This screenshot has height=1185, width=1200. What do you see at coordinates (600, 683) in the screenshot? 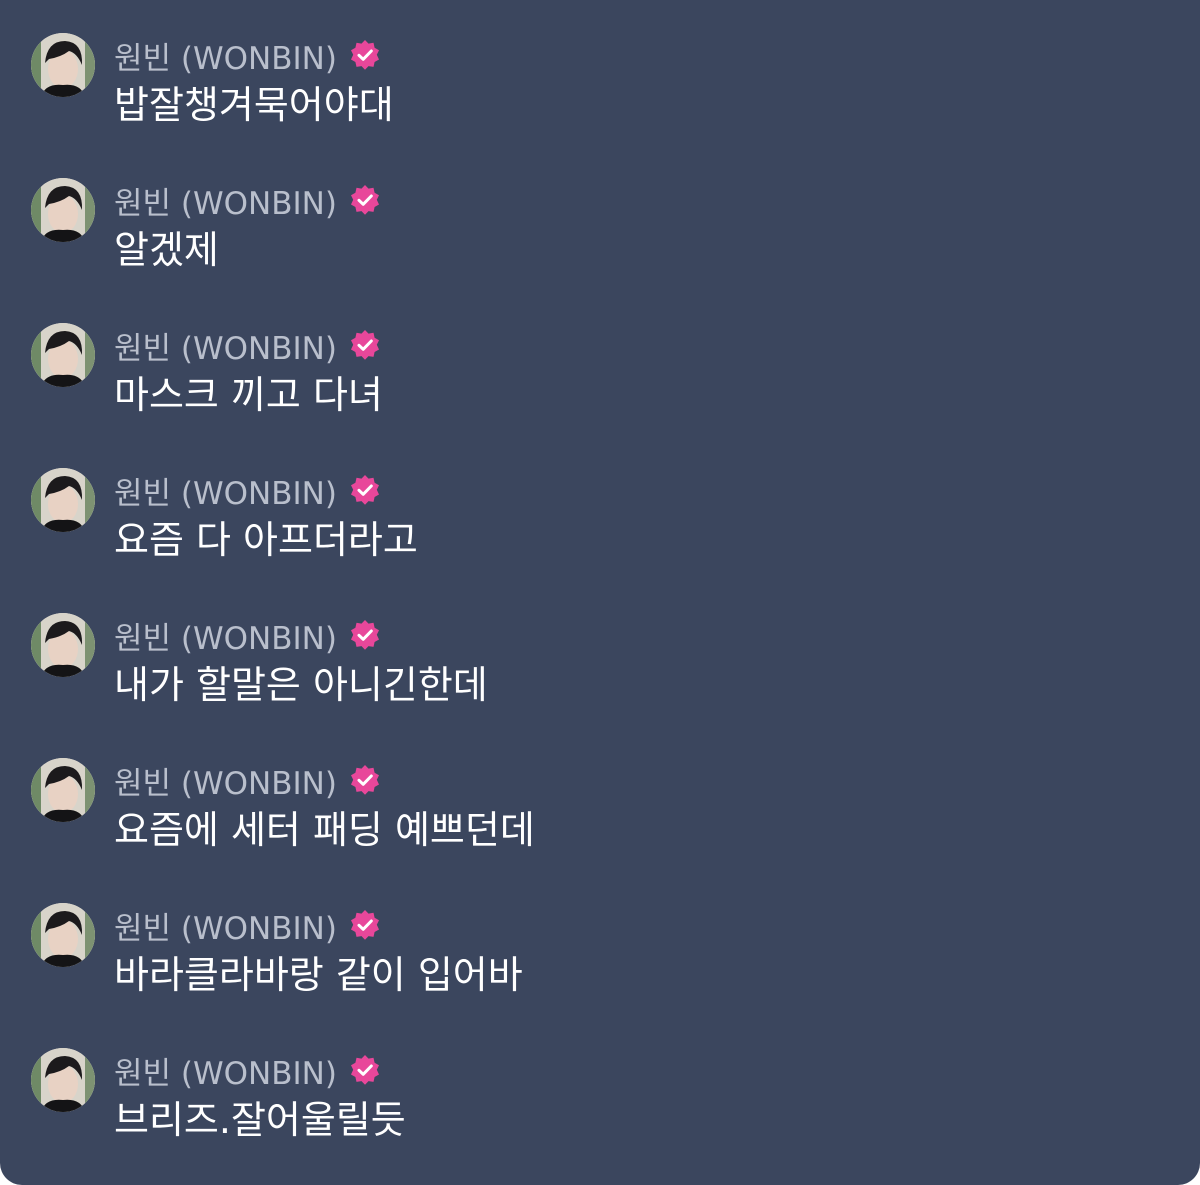
I see `message-item: 원빈 (WONBIN) 내가 할말은 아니긴한데` at bounding box center [600, 683].